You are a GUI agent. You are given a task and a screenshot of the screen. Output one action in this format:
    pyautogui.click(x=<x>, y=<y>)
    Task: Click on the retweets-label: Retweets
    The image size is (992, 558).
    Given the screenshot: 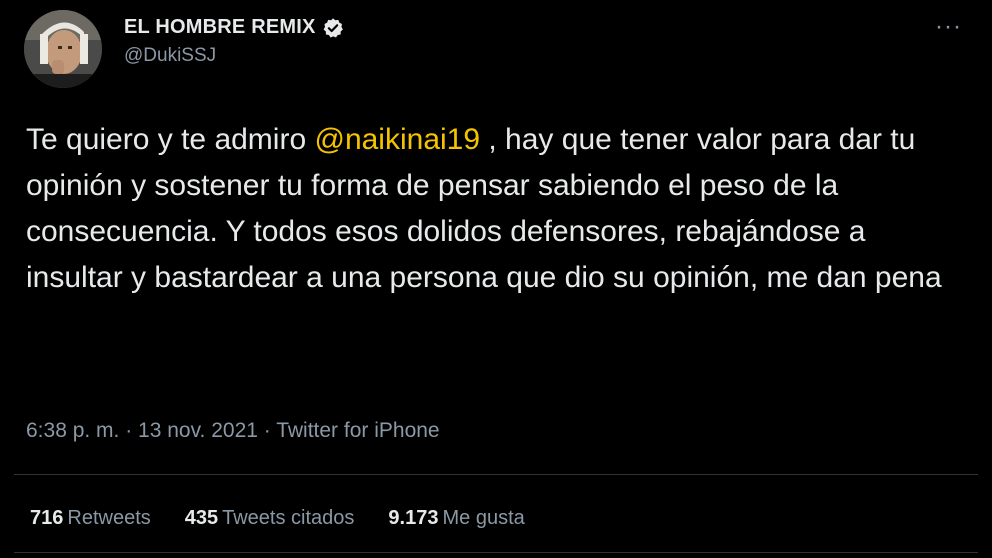 What is the action you would take?
    pyautogui.click(x=109, y=518)
    